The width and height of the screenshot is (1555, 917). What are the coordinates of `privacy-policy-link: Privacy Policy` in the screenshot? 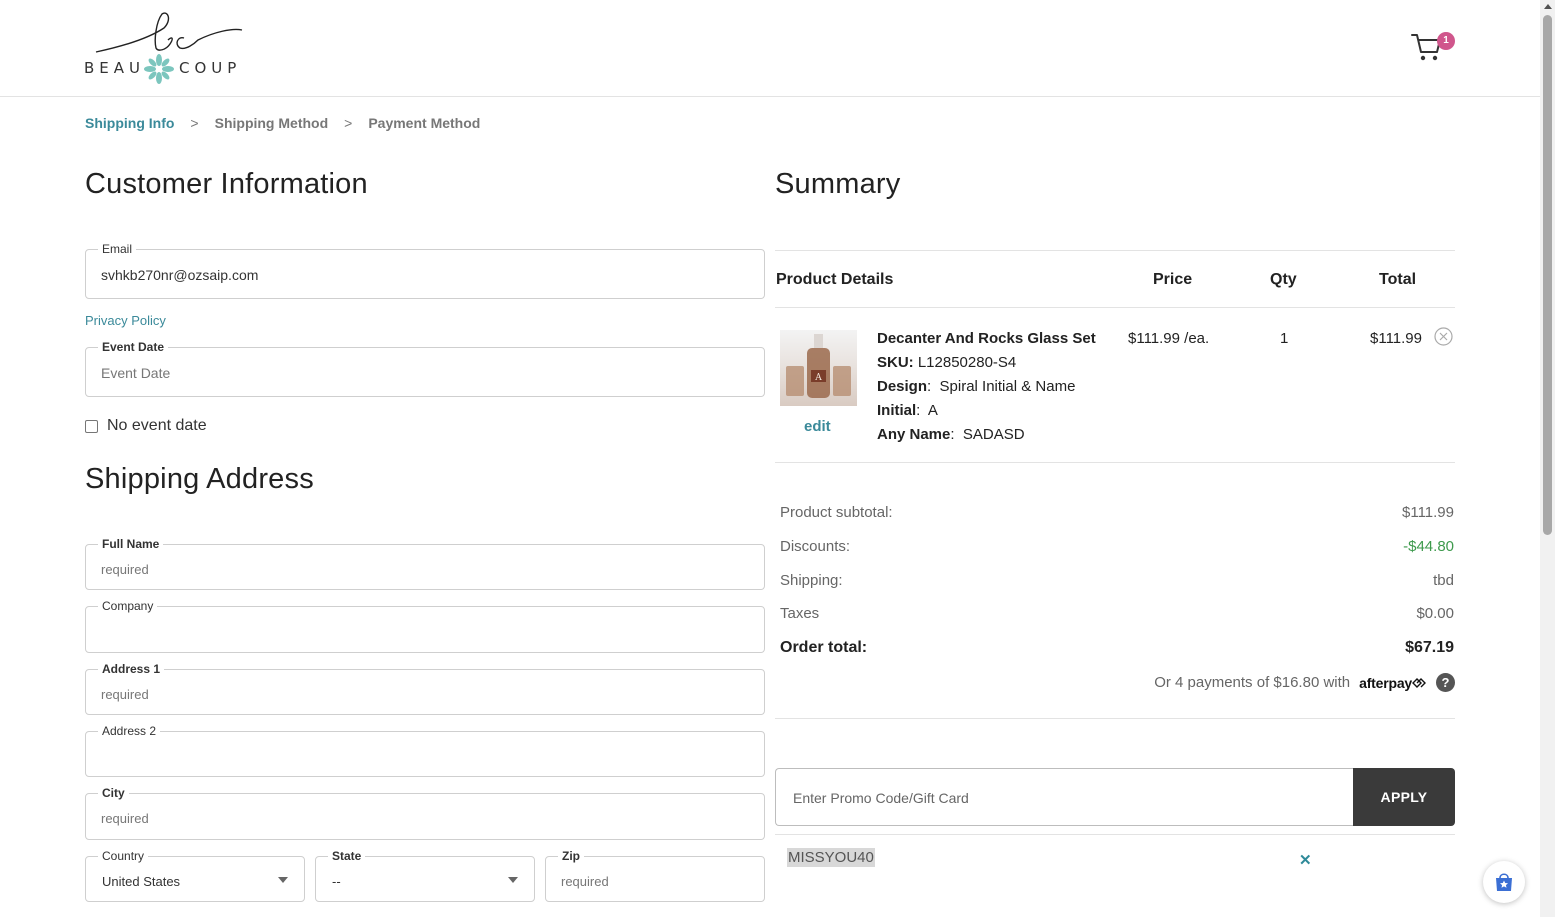 It's located at (125, 320).